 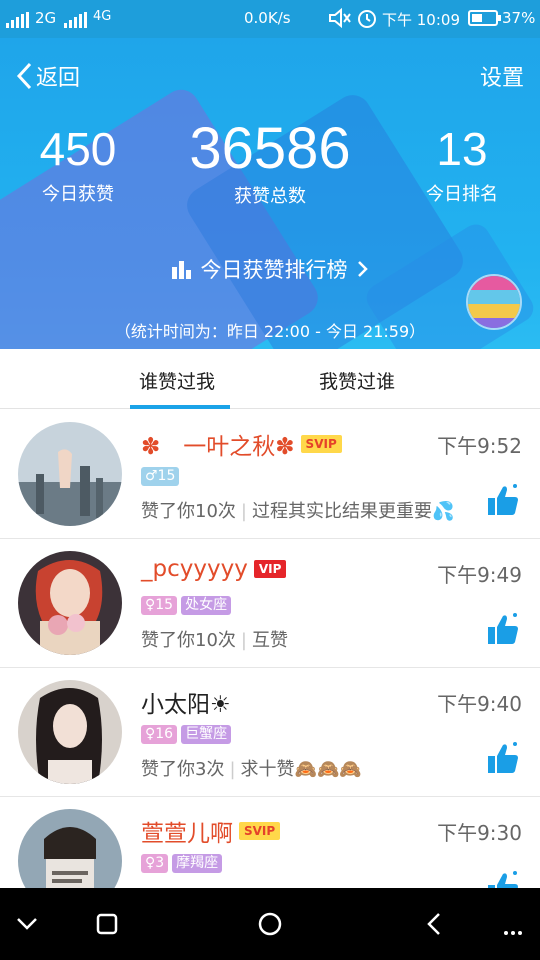 What do you see at coordinates (78, 149) in the screenshot?
I see `stat-value: 450` at bounding box center [78, 149].